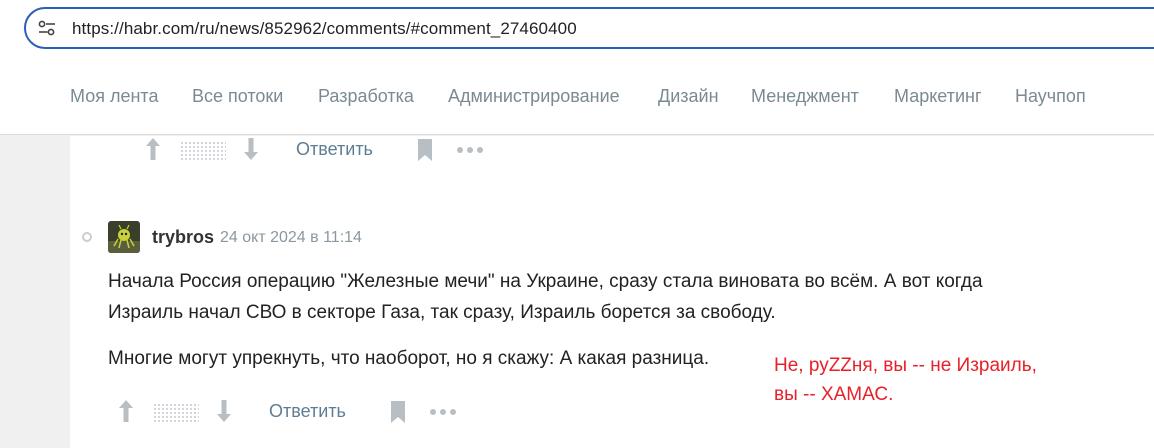 The width and height of the screenshot is (1154, 448). What do you see at coordinates (805, 96) in the screenshot?
I see `nav-item-management: Менеджмент` at bounding box center [805, 96].